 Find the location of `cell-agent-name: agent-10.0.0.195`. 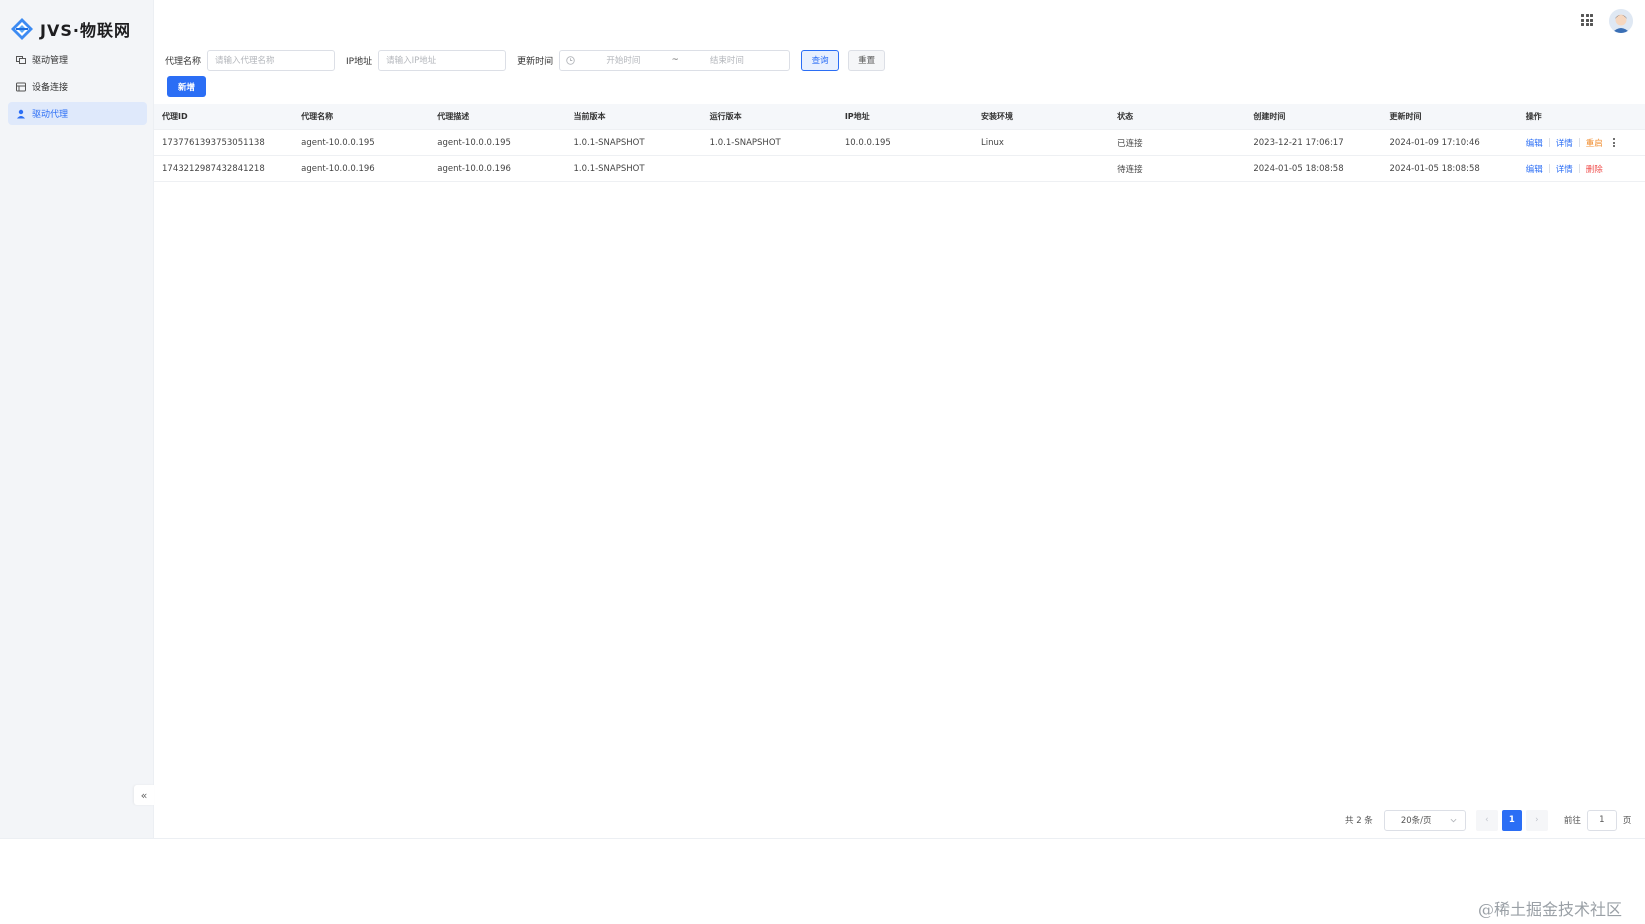

cell-agent-name: agent-10.0.0.195 is located at coordinates (338, 142).